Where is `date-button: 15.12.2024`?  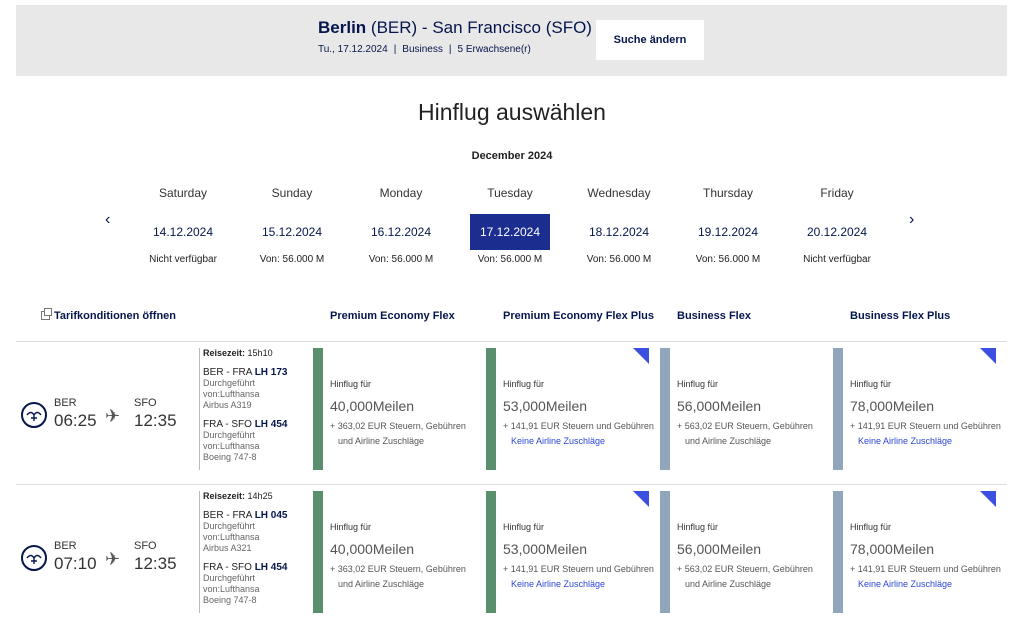 date-button: 15.12.2024 is located at coordinates (292, 232).